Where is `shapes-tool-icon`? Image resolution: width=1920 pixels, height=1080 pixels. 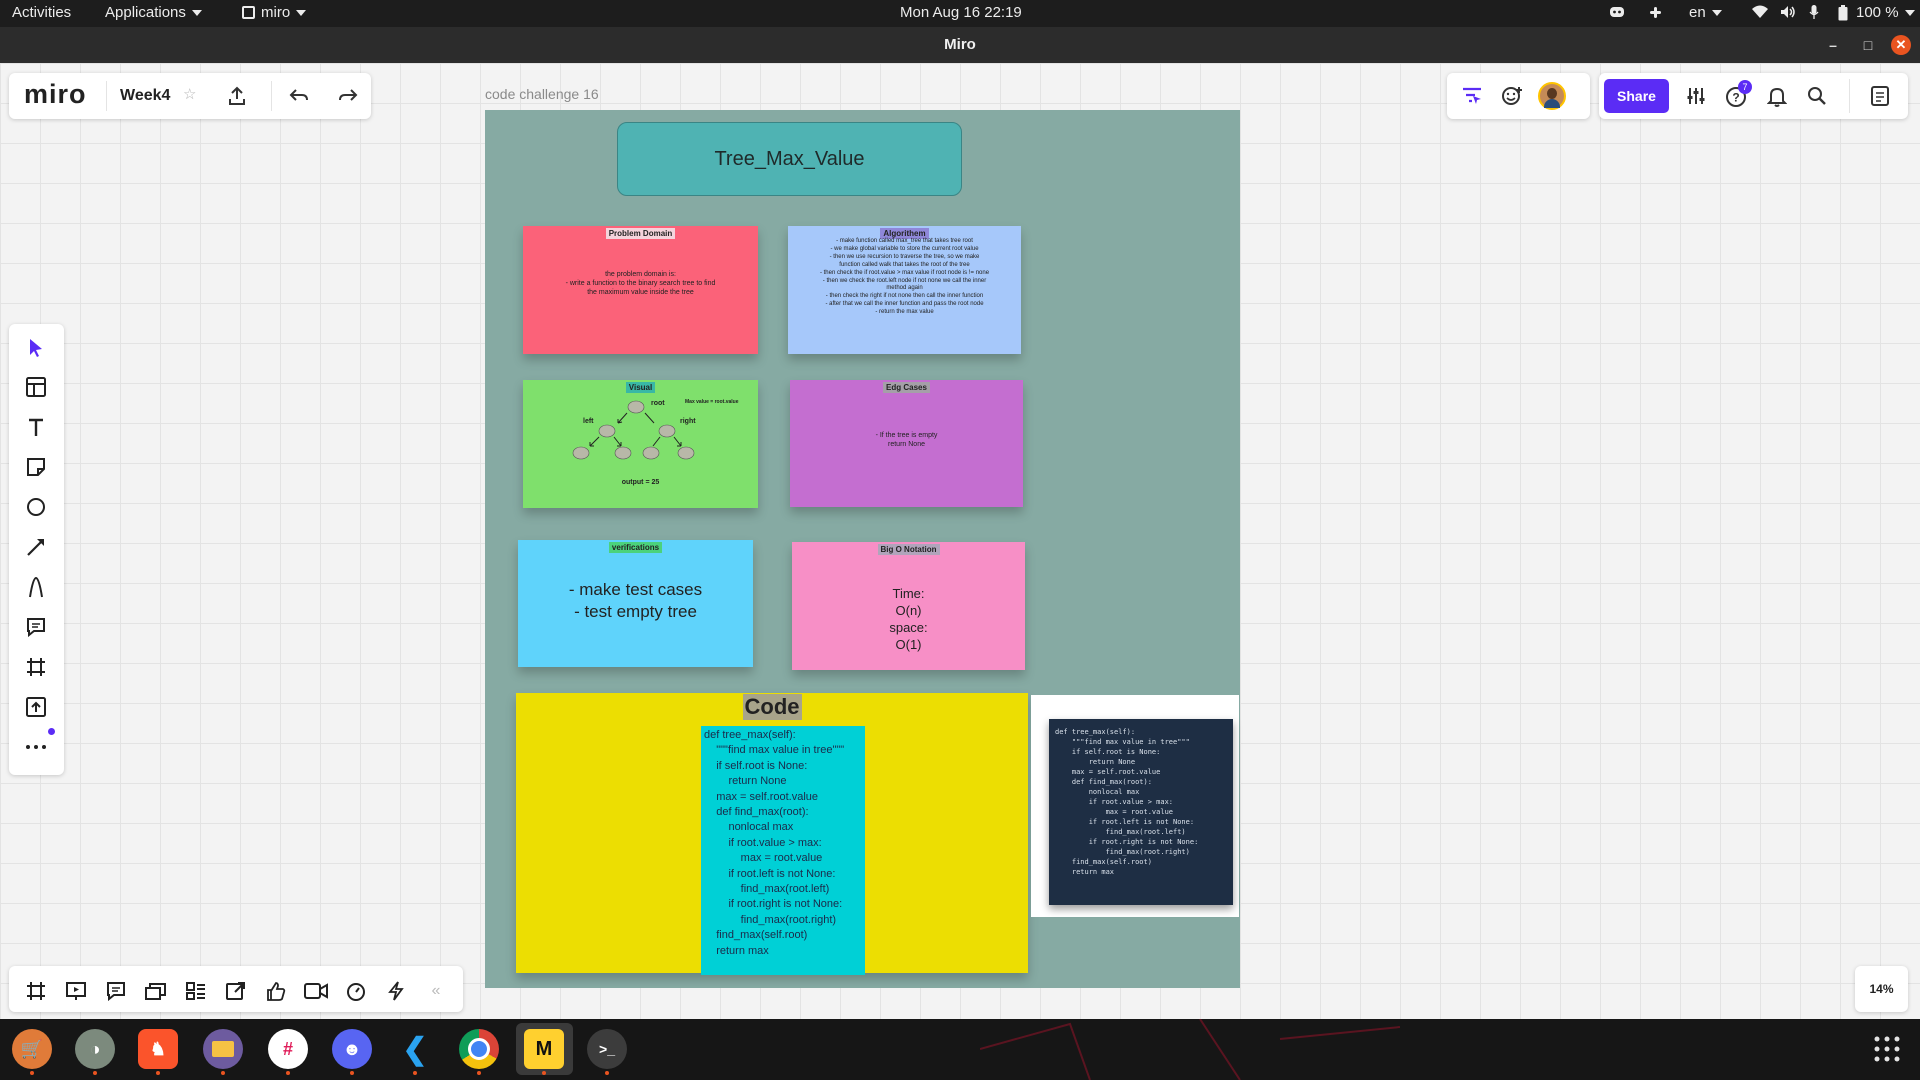 shapes-tool-icon is located at coordinates (36, 507).